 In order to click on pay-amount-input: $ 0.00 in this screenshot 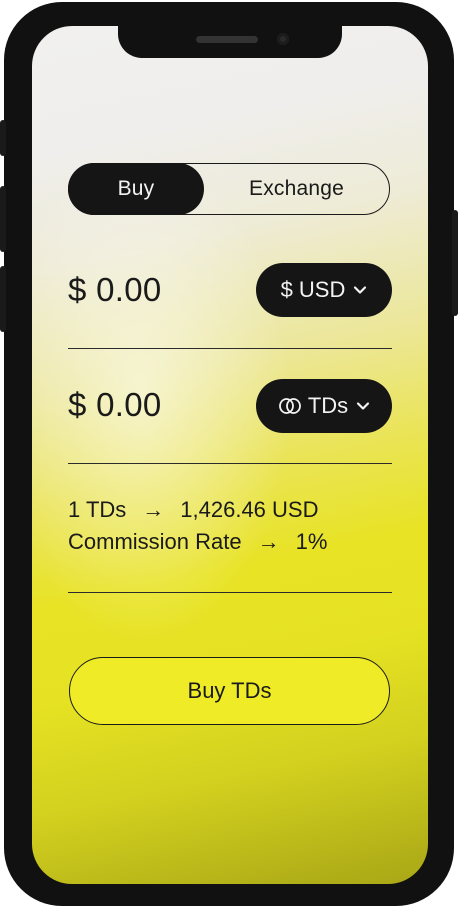, I will do `click(115, 290)`.